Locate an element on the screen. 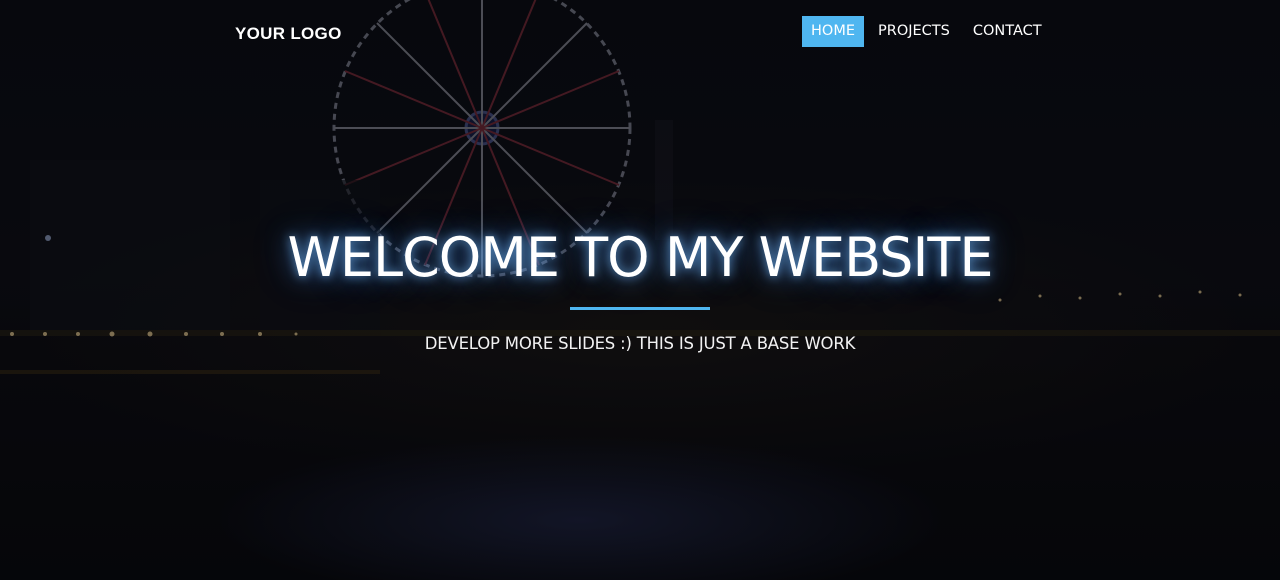 The width and height of the screenshot is (1280, 580). site-logo: YOUR LOGO is located at coordinates (288, 34).